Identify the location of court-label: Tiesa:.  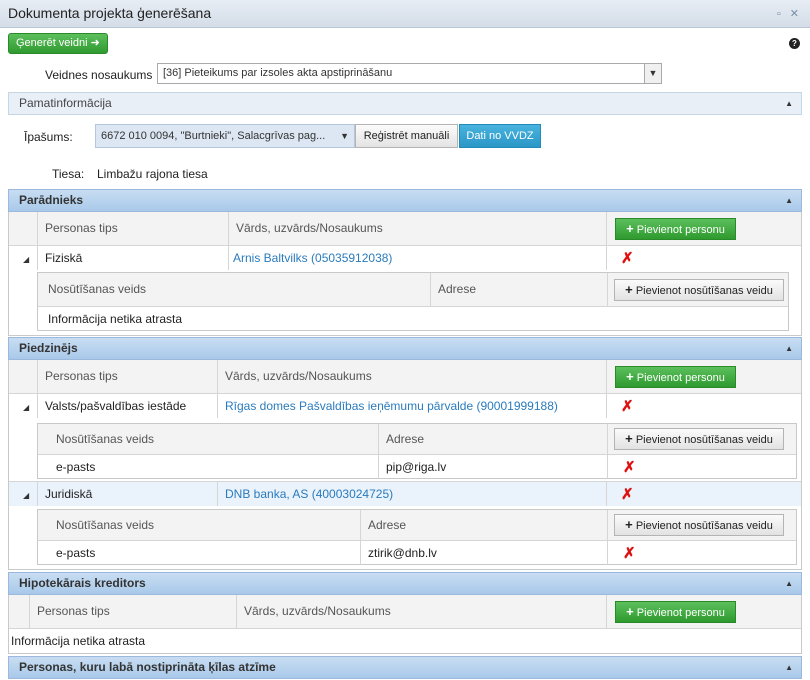
(68, 174).